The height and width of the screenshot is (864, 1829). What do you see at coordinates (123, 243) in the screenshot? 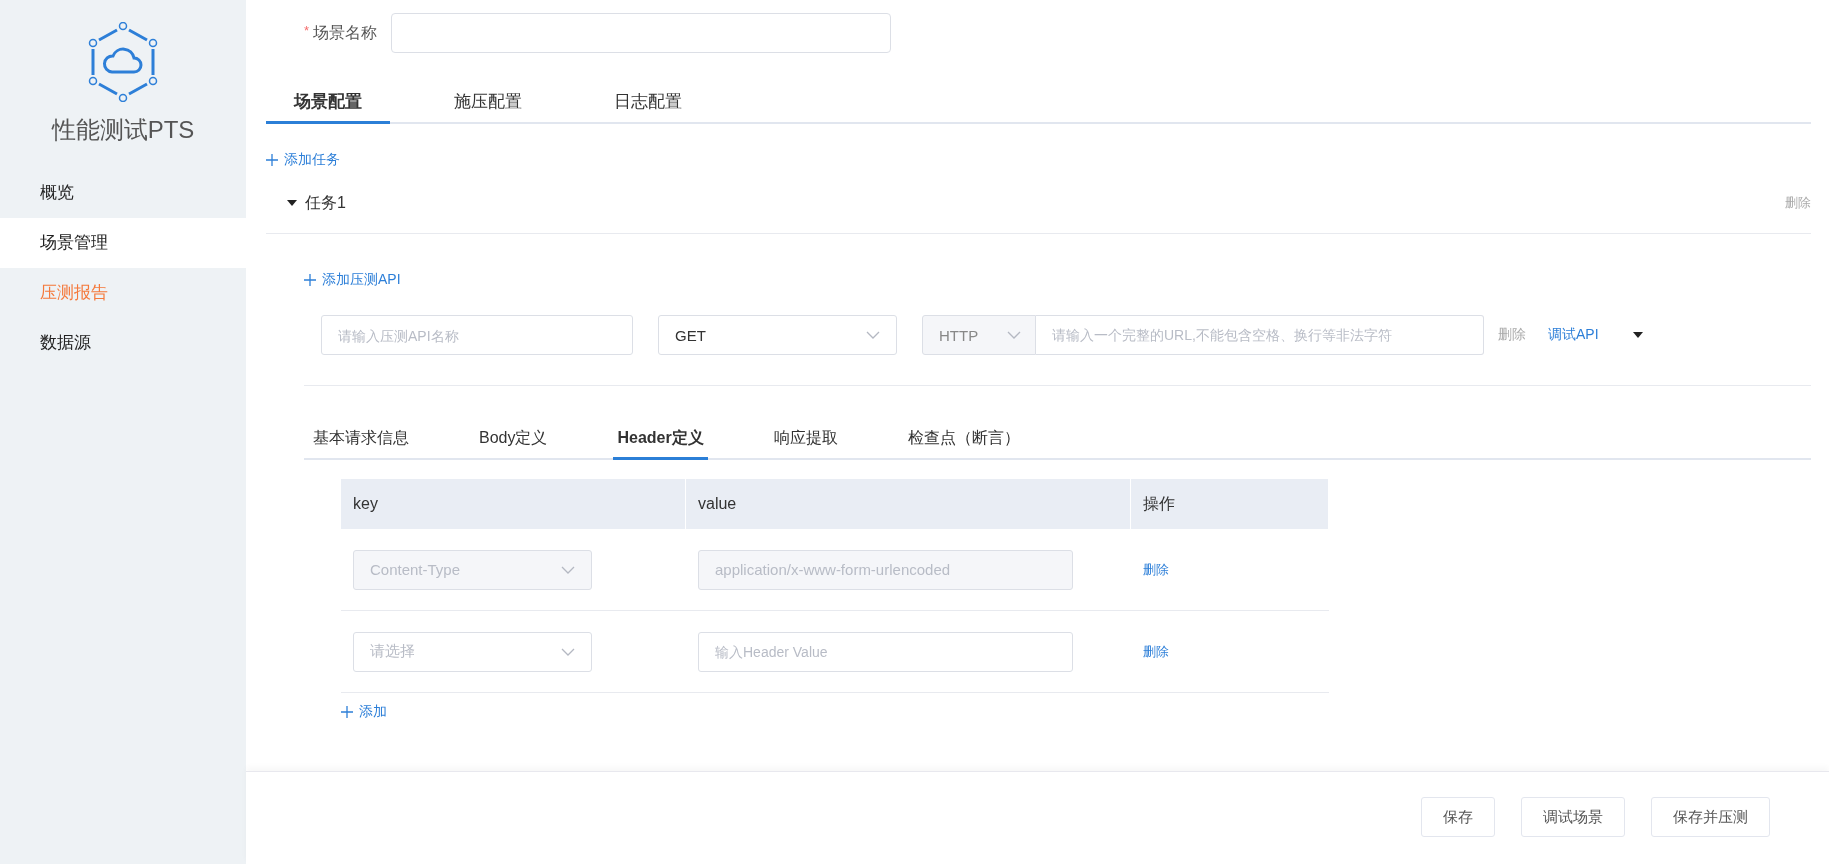
I see `sidebar-item: 场景管理` at bounding box center [123, 243].